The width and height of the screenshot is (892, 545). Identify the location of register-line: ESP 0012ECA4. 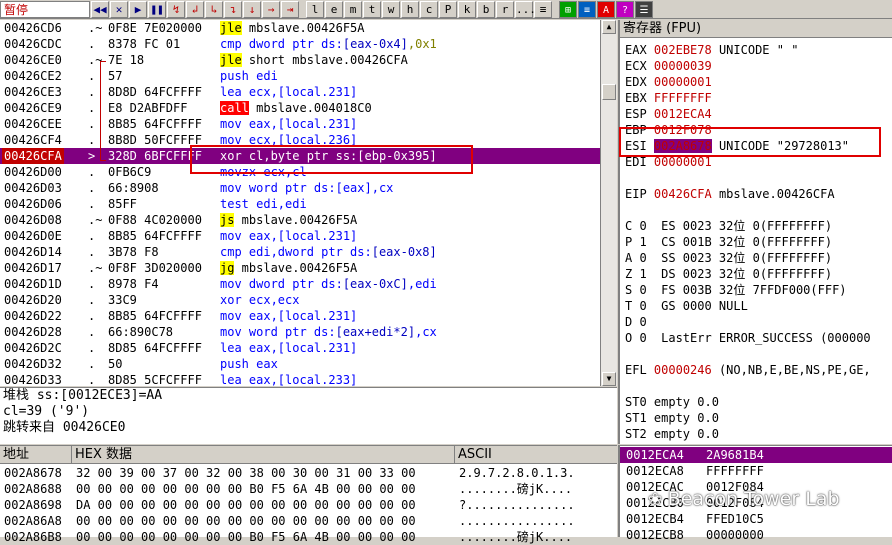
(668, 114).